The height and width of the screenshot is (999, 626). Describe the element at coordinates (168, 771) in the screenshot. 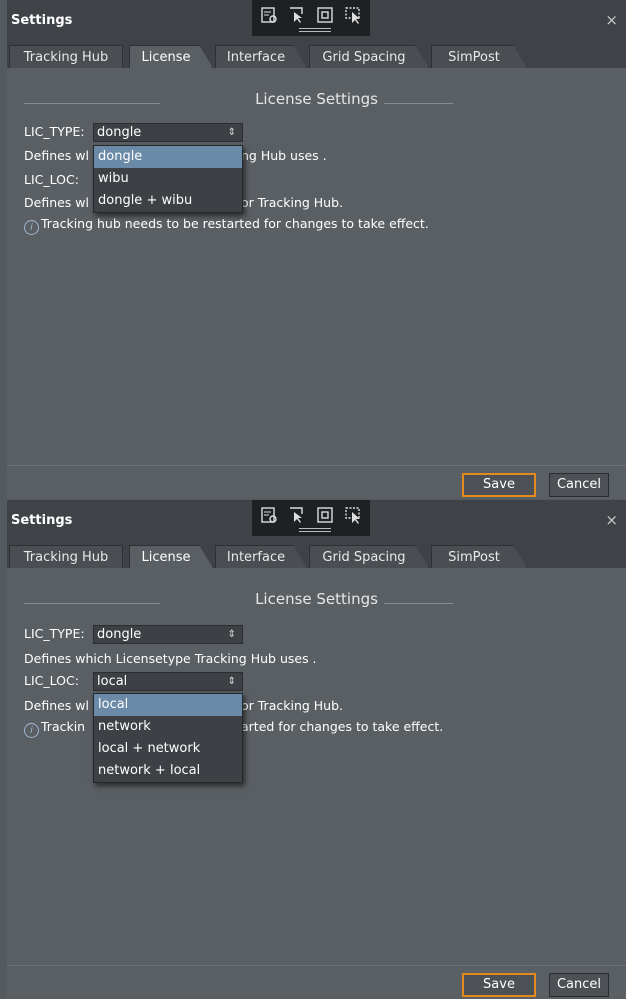

I see `option-network-local: network + local` at that location.